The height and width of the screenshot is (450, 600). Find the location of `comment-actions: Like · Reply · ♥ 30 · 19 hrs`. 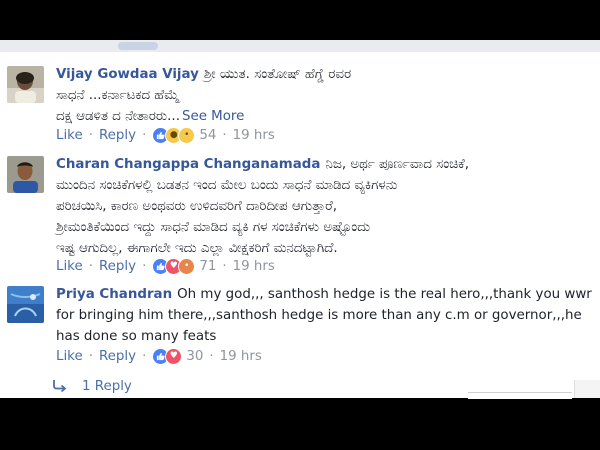

comment-actions: Like · Reply · ♥ 30 · 19 hrs is located at coordinates (159, 356).